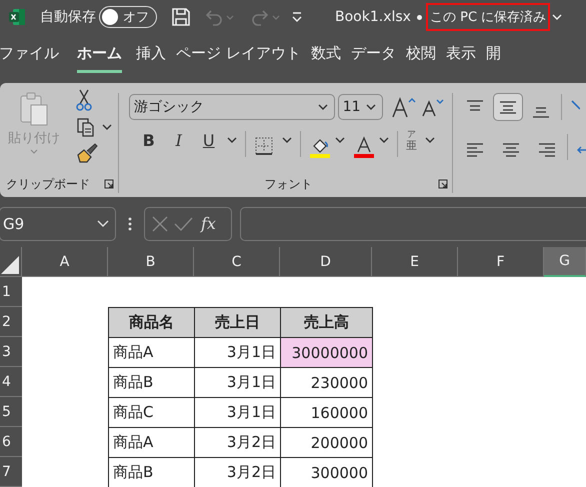  I want to click on table-header-cell: 売上高, so click(326, 322).